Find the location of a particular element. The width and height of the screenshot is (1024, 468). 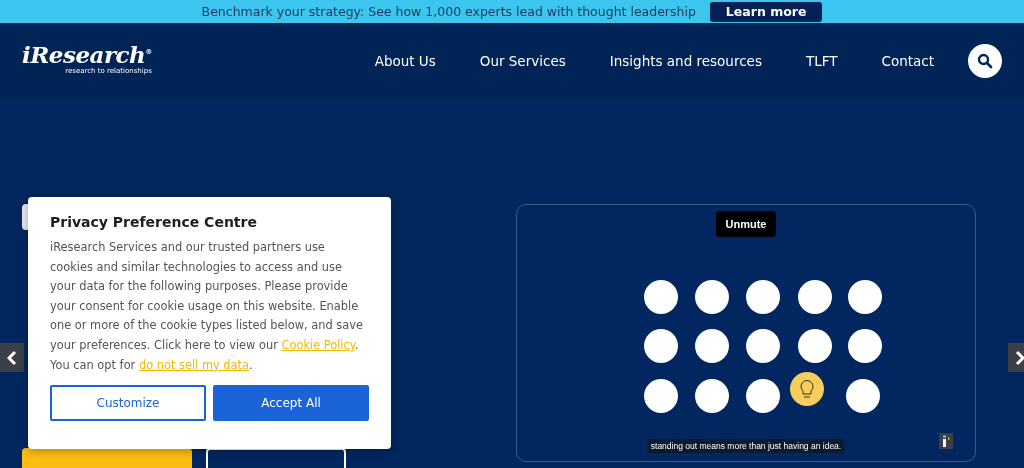

nav-link: About Us is located at coordinates (405, 61).